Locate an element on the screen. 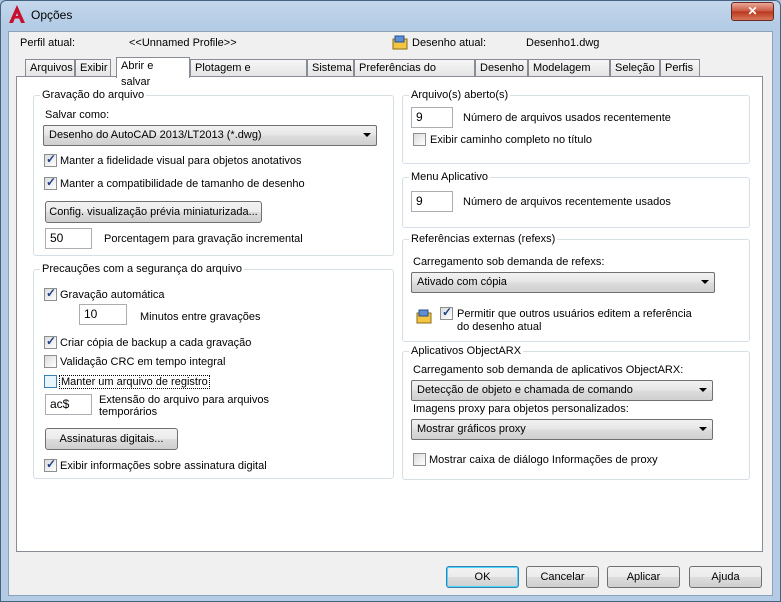  arx-demand-value: Detecção de objeto e chamada de comando is located at coordinates (525, 390).